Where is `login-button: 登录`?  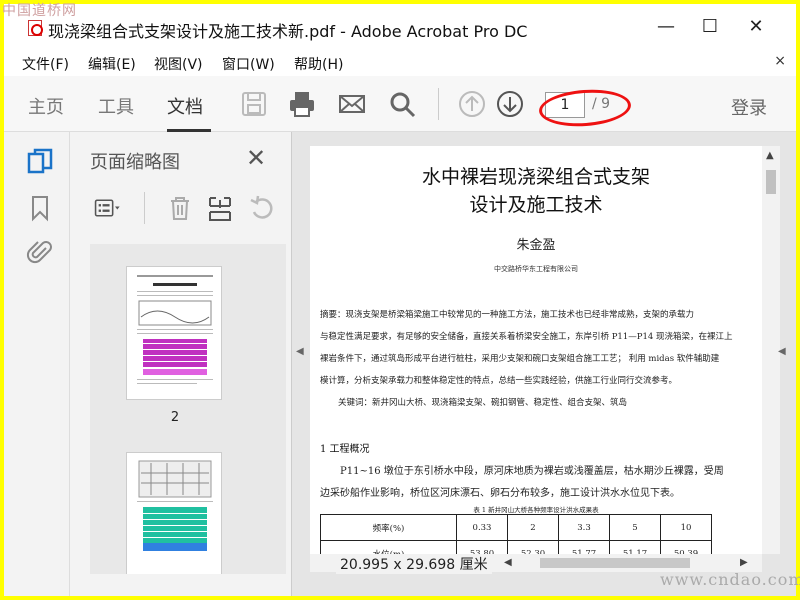 login-button: 登录 is located at coordinates (749, 107).